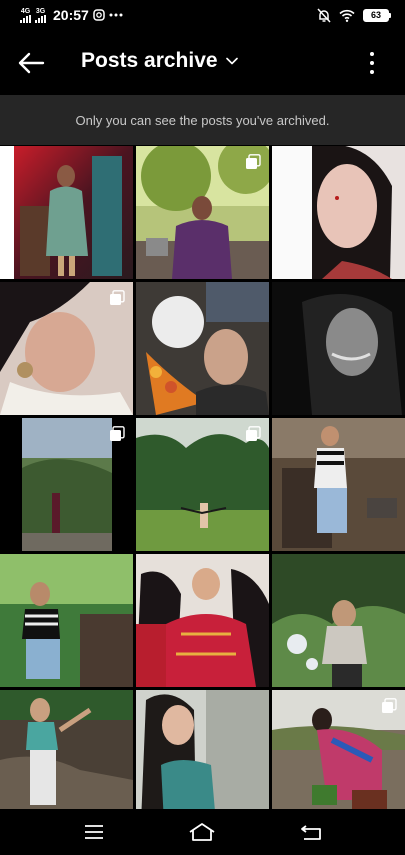 This screenshot has width=405, height=855. I want to click on app-header: Posts archive, so click(202, 62).